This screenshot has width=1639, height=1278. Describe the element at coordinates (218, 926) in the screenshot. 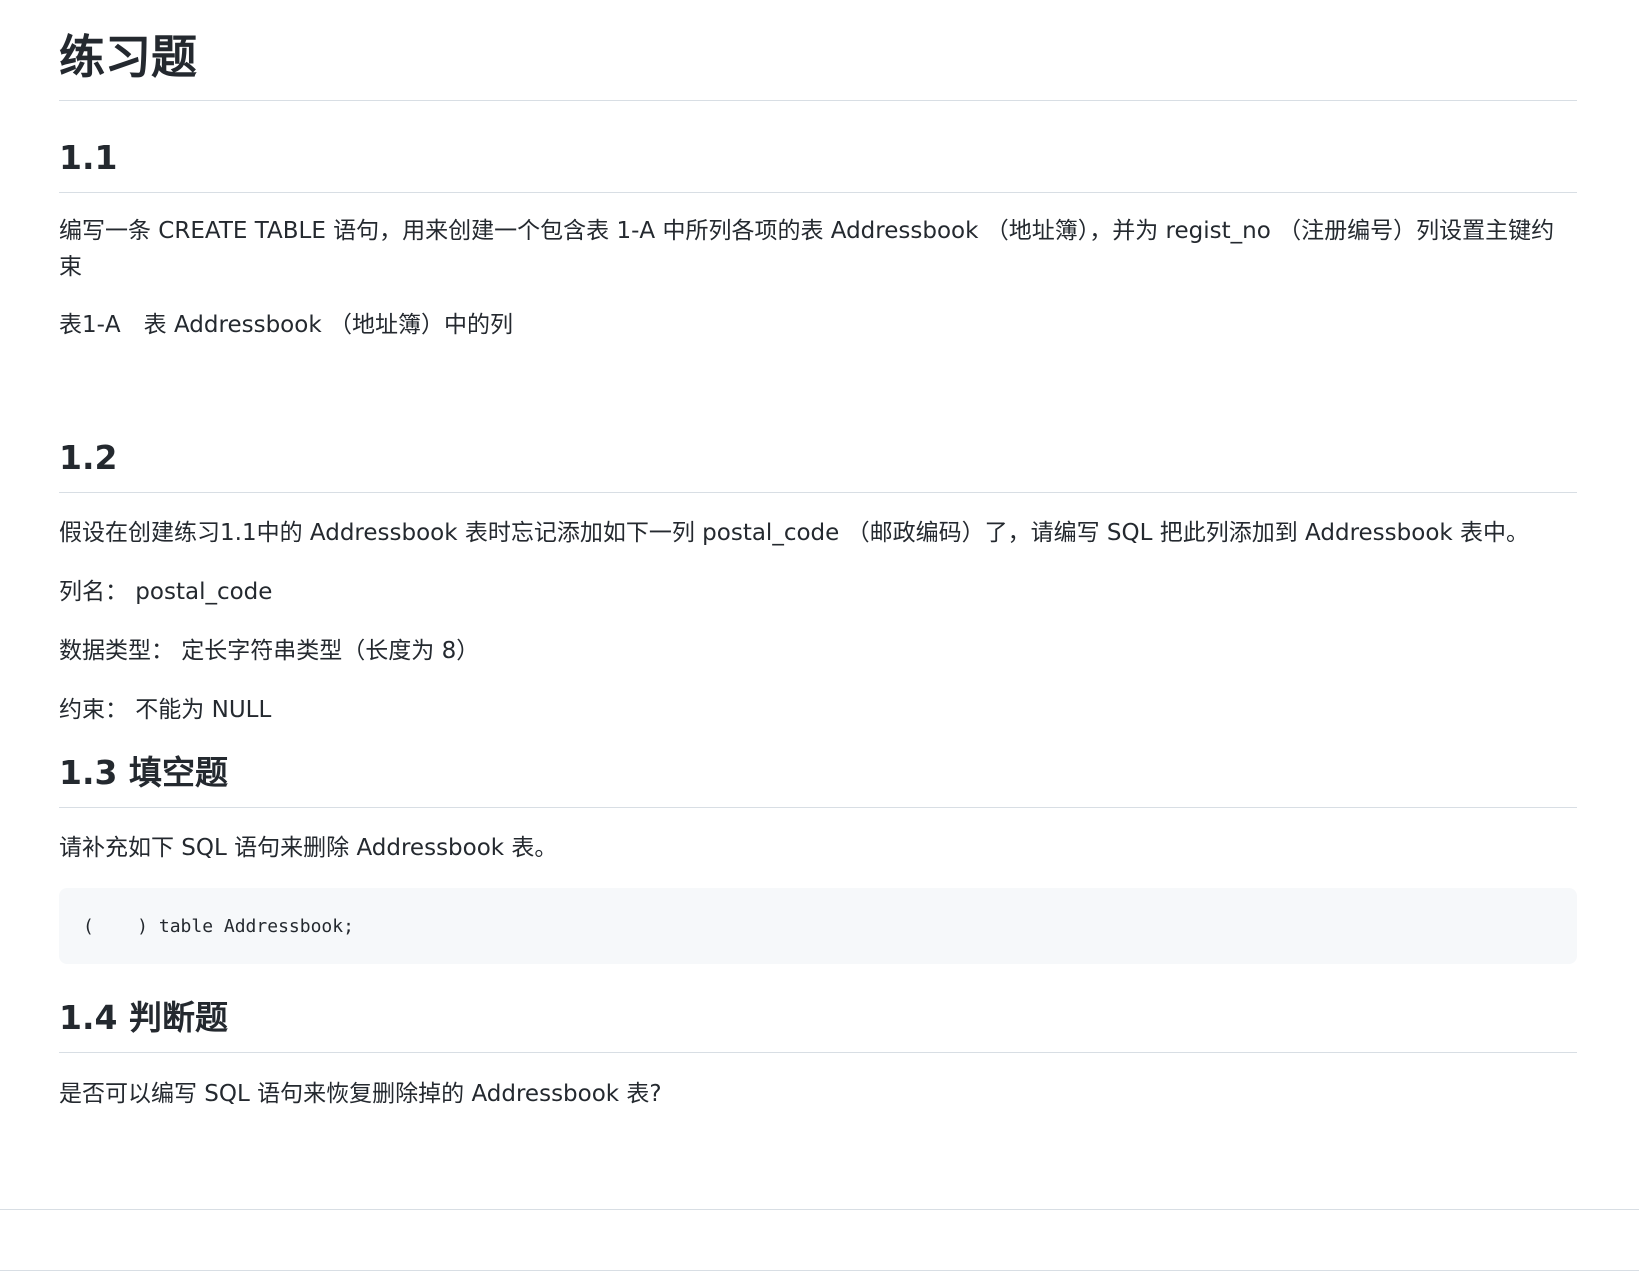

I see `code-text: ( ) table Addressbook;` at that location.